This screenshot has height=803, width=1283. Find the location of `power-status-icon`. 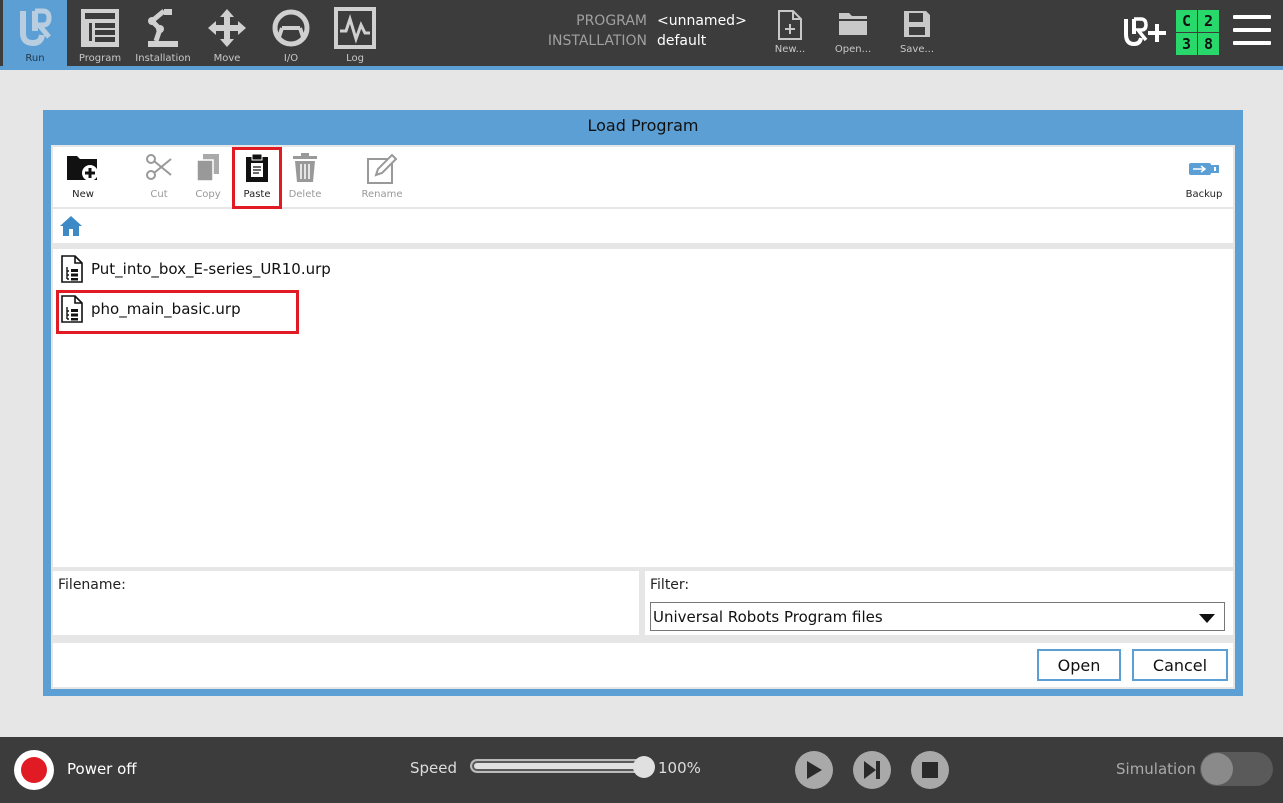

power-status-icon is located at coordinates (34, 770).